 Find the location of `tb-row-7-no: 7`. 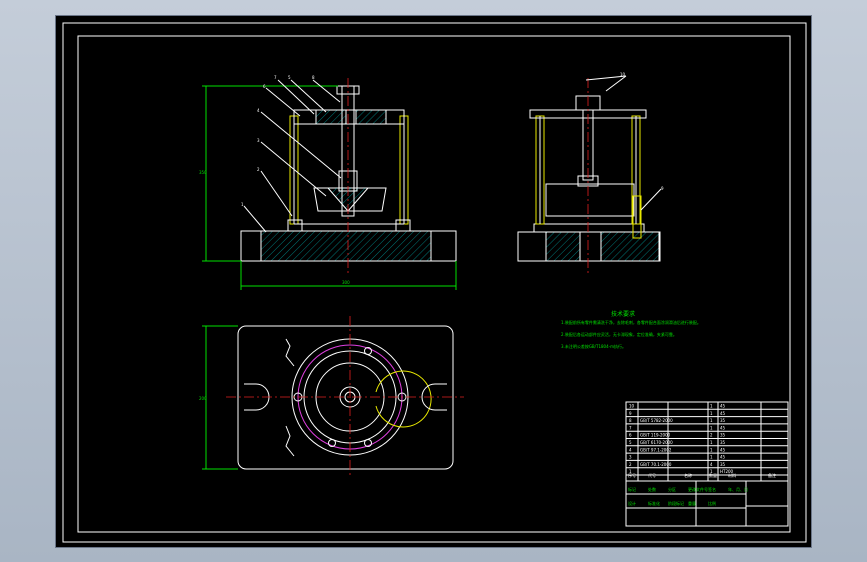

tb-row-7-no: 7 is located at coordinates (630, 427).